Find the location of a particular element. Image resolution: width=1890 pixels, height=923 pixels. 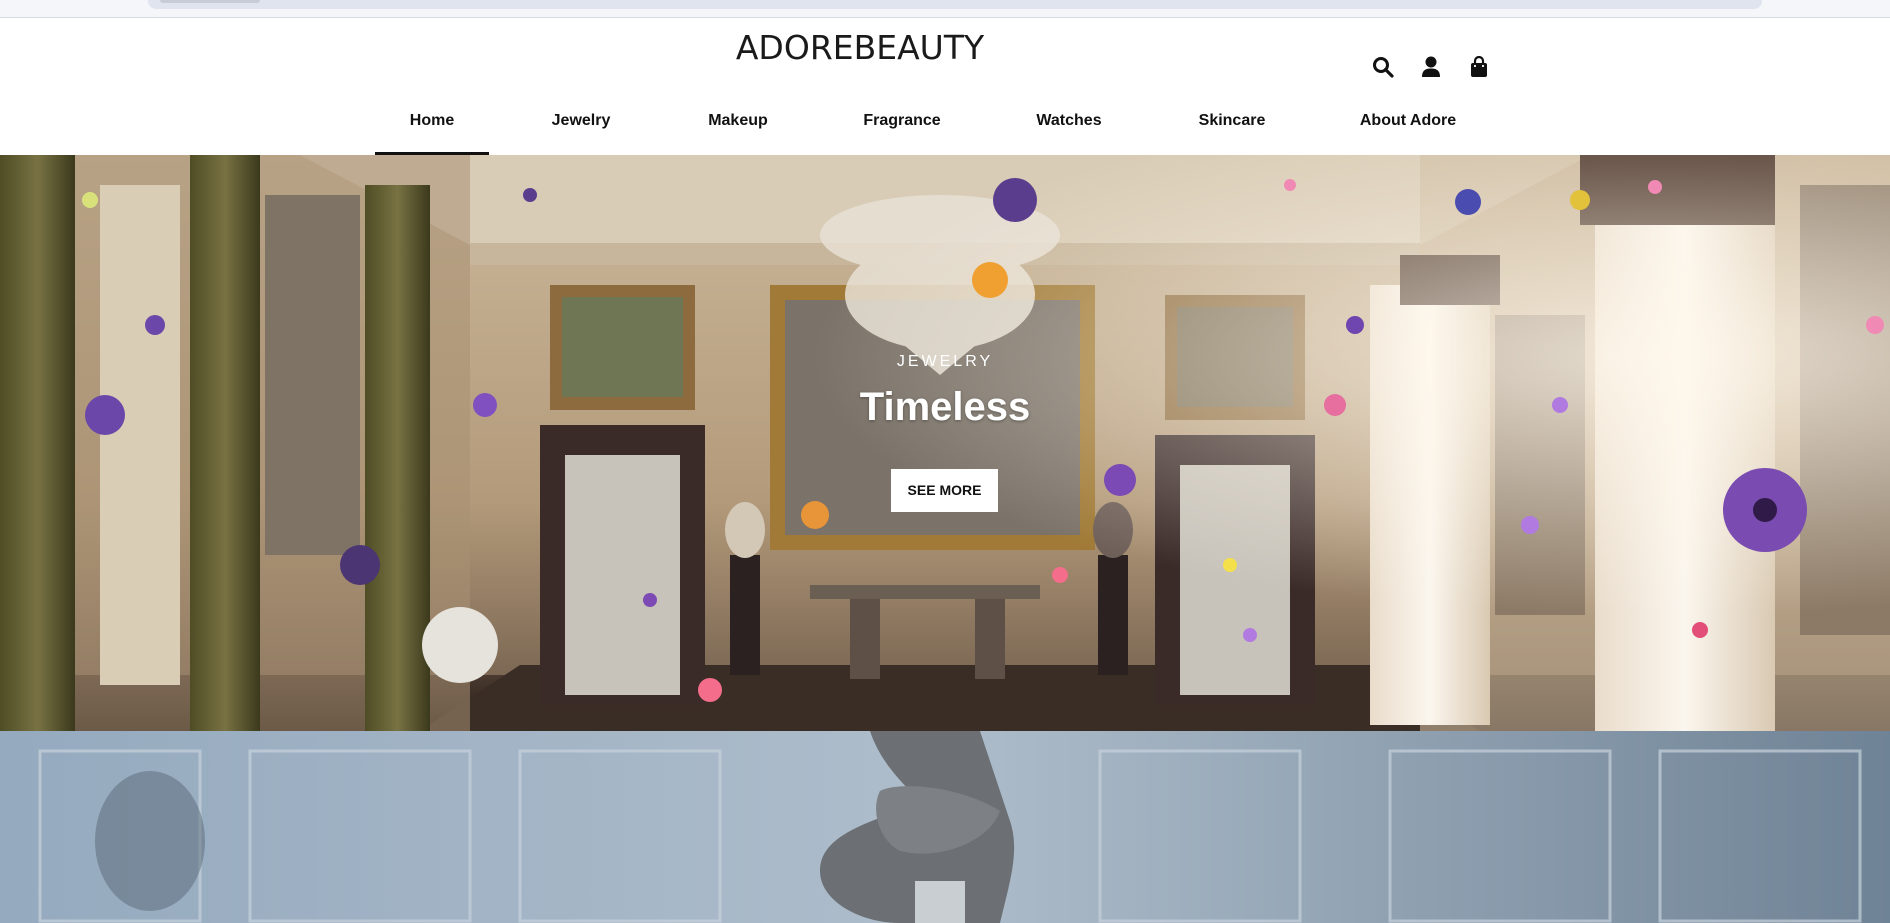

hero-title: Timeless is located at coordinates (945, 407).